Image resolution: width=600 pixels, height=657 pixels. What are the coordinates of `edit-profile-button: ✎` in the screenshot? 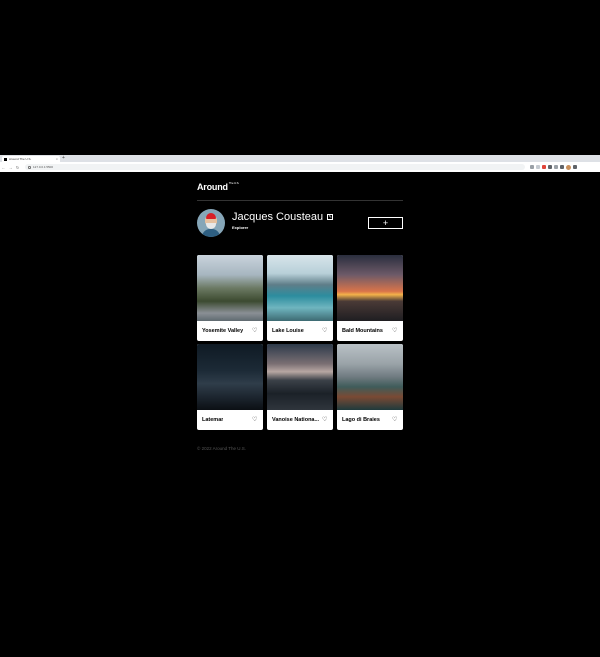 It's located at (330, 217).